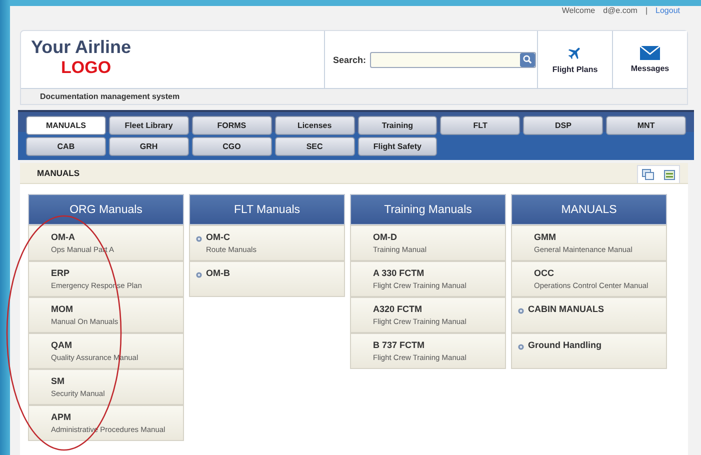 Image resolution: width=701 pixels, height=455 pixels. What do you see at coordinates (589, 351) in the screenshot?
I see `manual-item: Ground Handling` at bounding box center [589, 351].